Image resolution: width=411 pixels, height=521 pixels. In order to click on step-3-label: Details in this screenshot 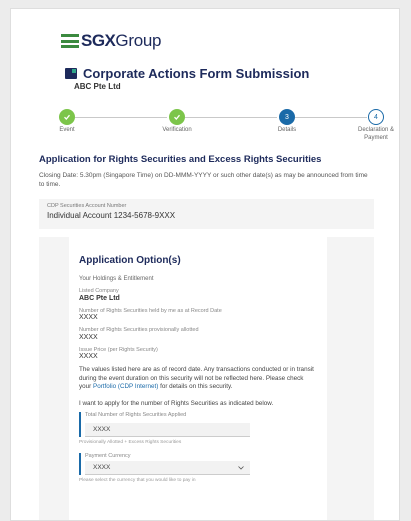, I will do `click(287, 130)`.